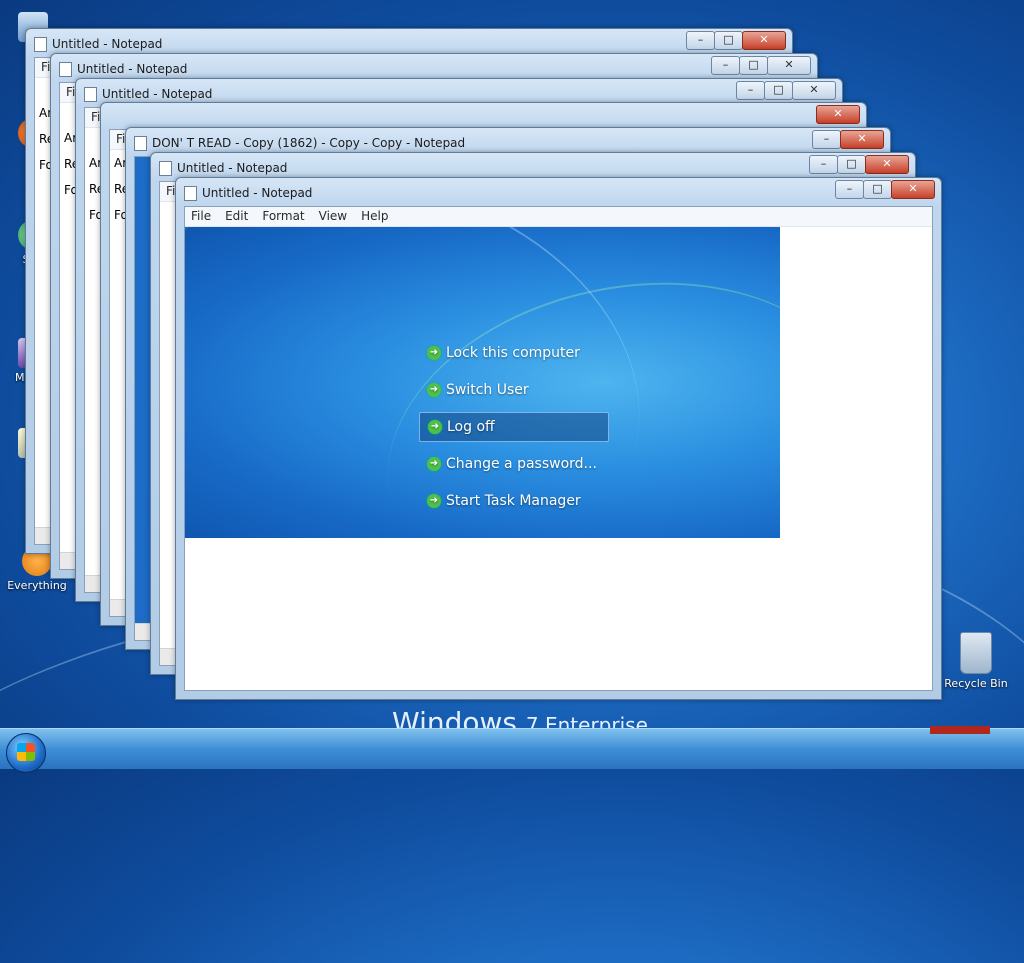  Describe the element at coordinates (558, 217) in the screenshot. I see `menu-bar: File Edit Format View Help` at that location.